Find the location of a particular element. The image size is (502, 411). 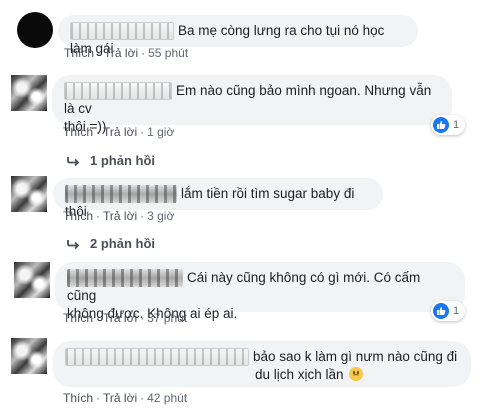

timestamp: 55 phút is located at coordinates (168, 53).